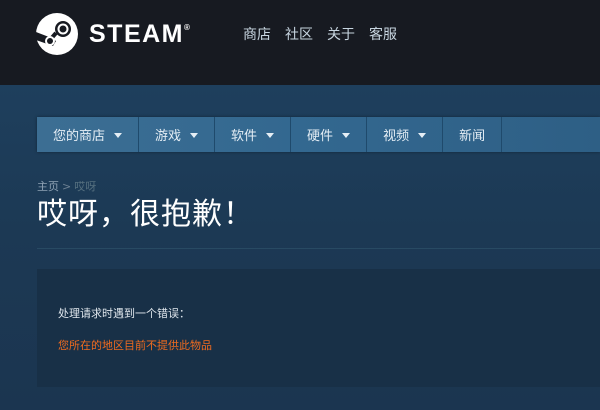 This screenshot has height=410, width=600. What do you see at coordinates (320, 35) in the screenshot?
I see `top-navigation: 商店 社区 关于 客服` at bounding box center [320, 35].